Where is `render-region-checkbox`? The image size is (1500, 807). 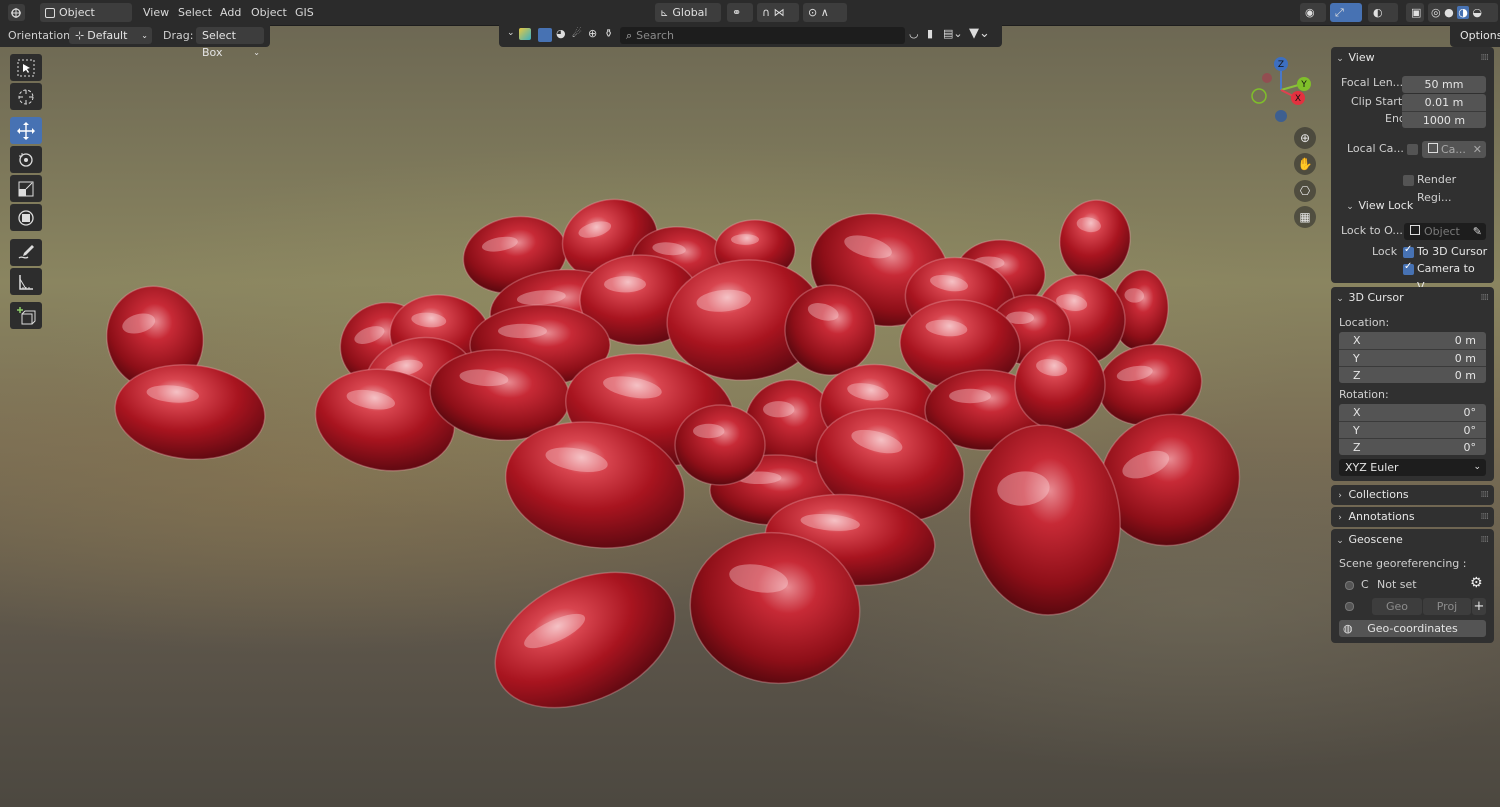 render-region-checkbox is located at coordinates (1408, 180).